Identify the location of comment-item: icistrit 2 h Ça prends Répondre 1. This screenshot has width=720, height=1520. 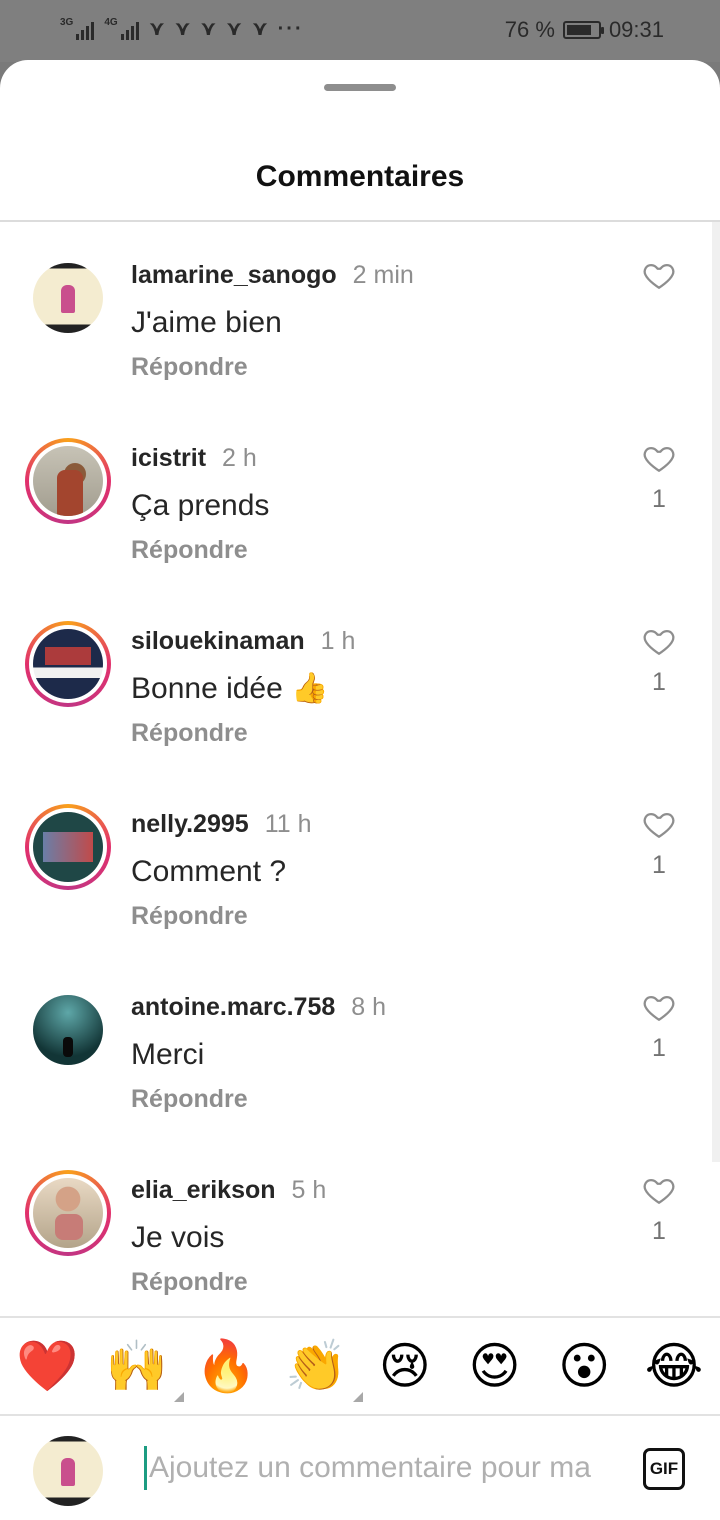
(360, 529).